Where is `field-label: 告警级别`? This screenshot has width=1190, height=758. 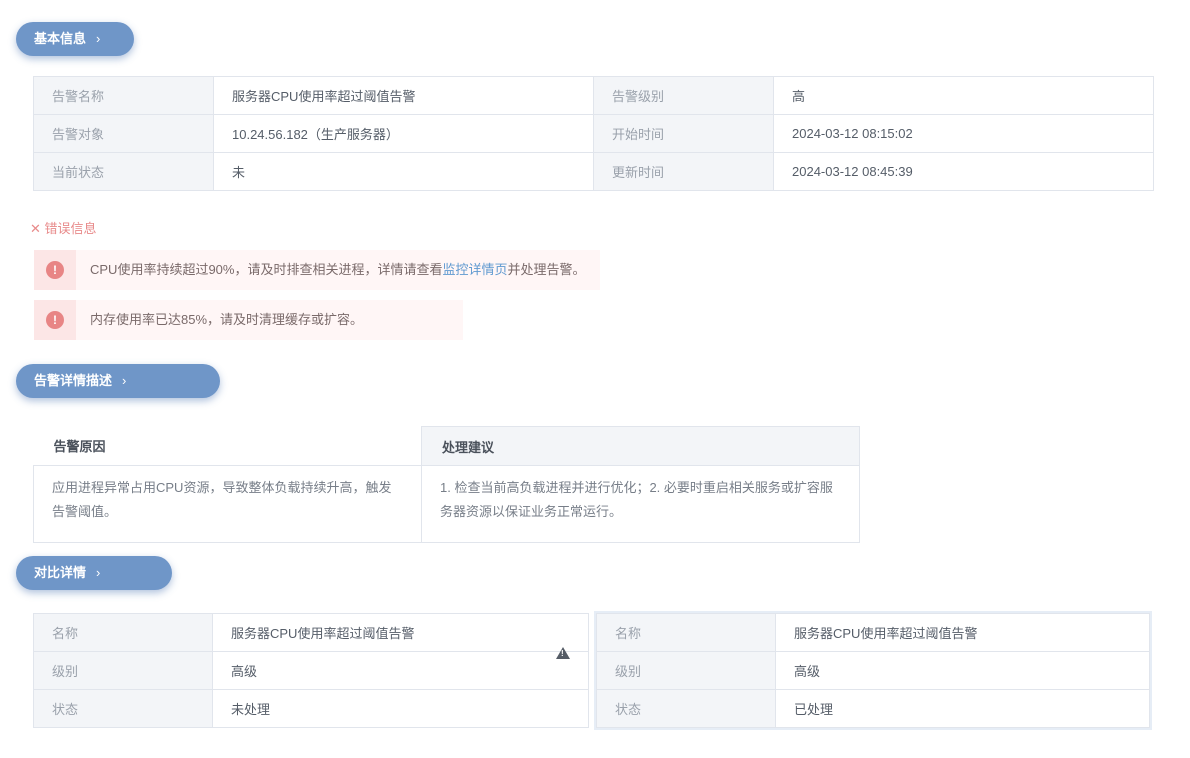
field-label: 告警级别 is located at coordinates (683, 95).